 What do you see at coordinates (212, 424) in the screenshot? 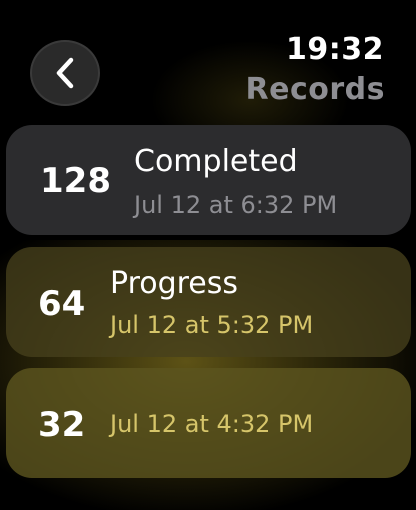
I see `record-date: Jul 12 at 4:32 PM` at bounding box center [212, 424].